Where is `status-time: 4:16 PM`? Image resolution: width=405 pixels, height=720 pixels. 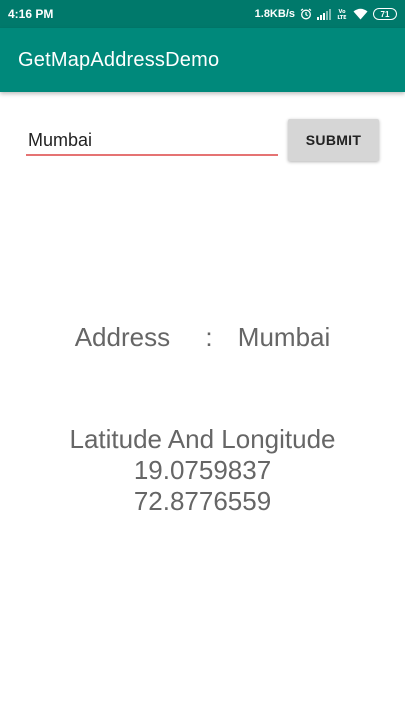 status-time: 4:16 PM is located at coordinates (31, 14).